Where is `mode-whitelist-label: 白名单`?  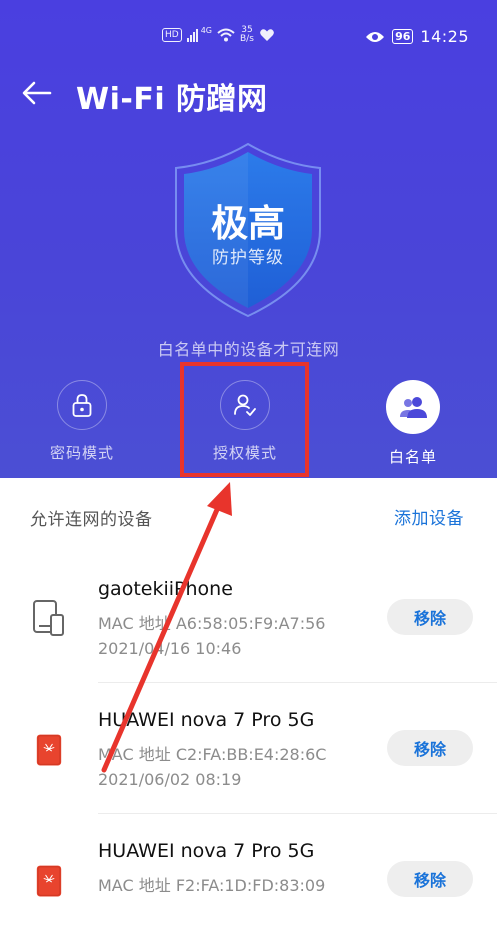 mode-whitelist-label: 白名单 is located at coordinates (412, 457).